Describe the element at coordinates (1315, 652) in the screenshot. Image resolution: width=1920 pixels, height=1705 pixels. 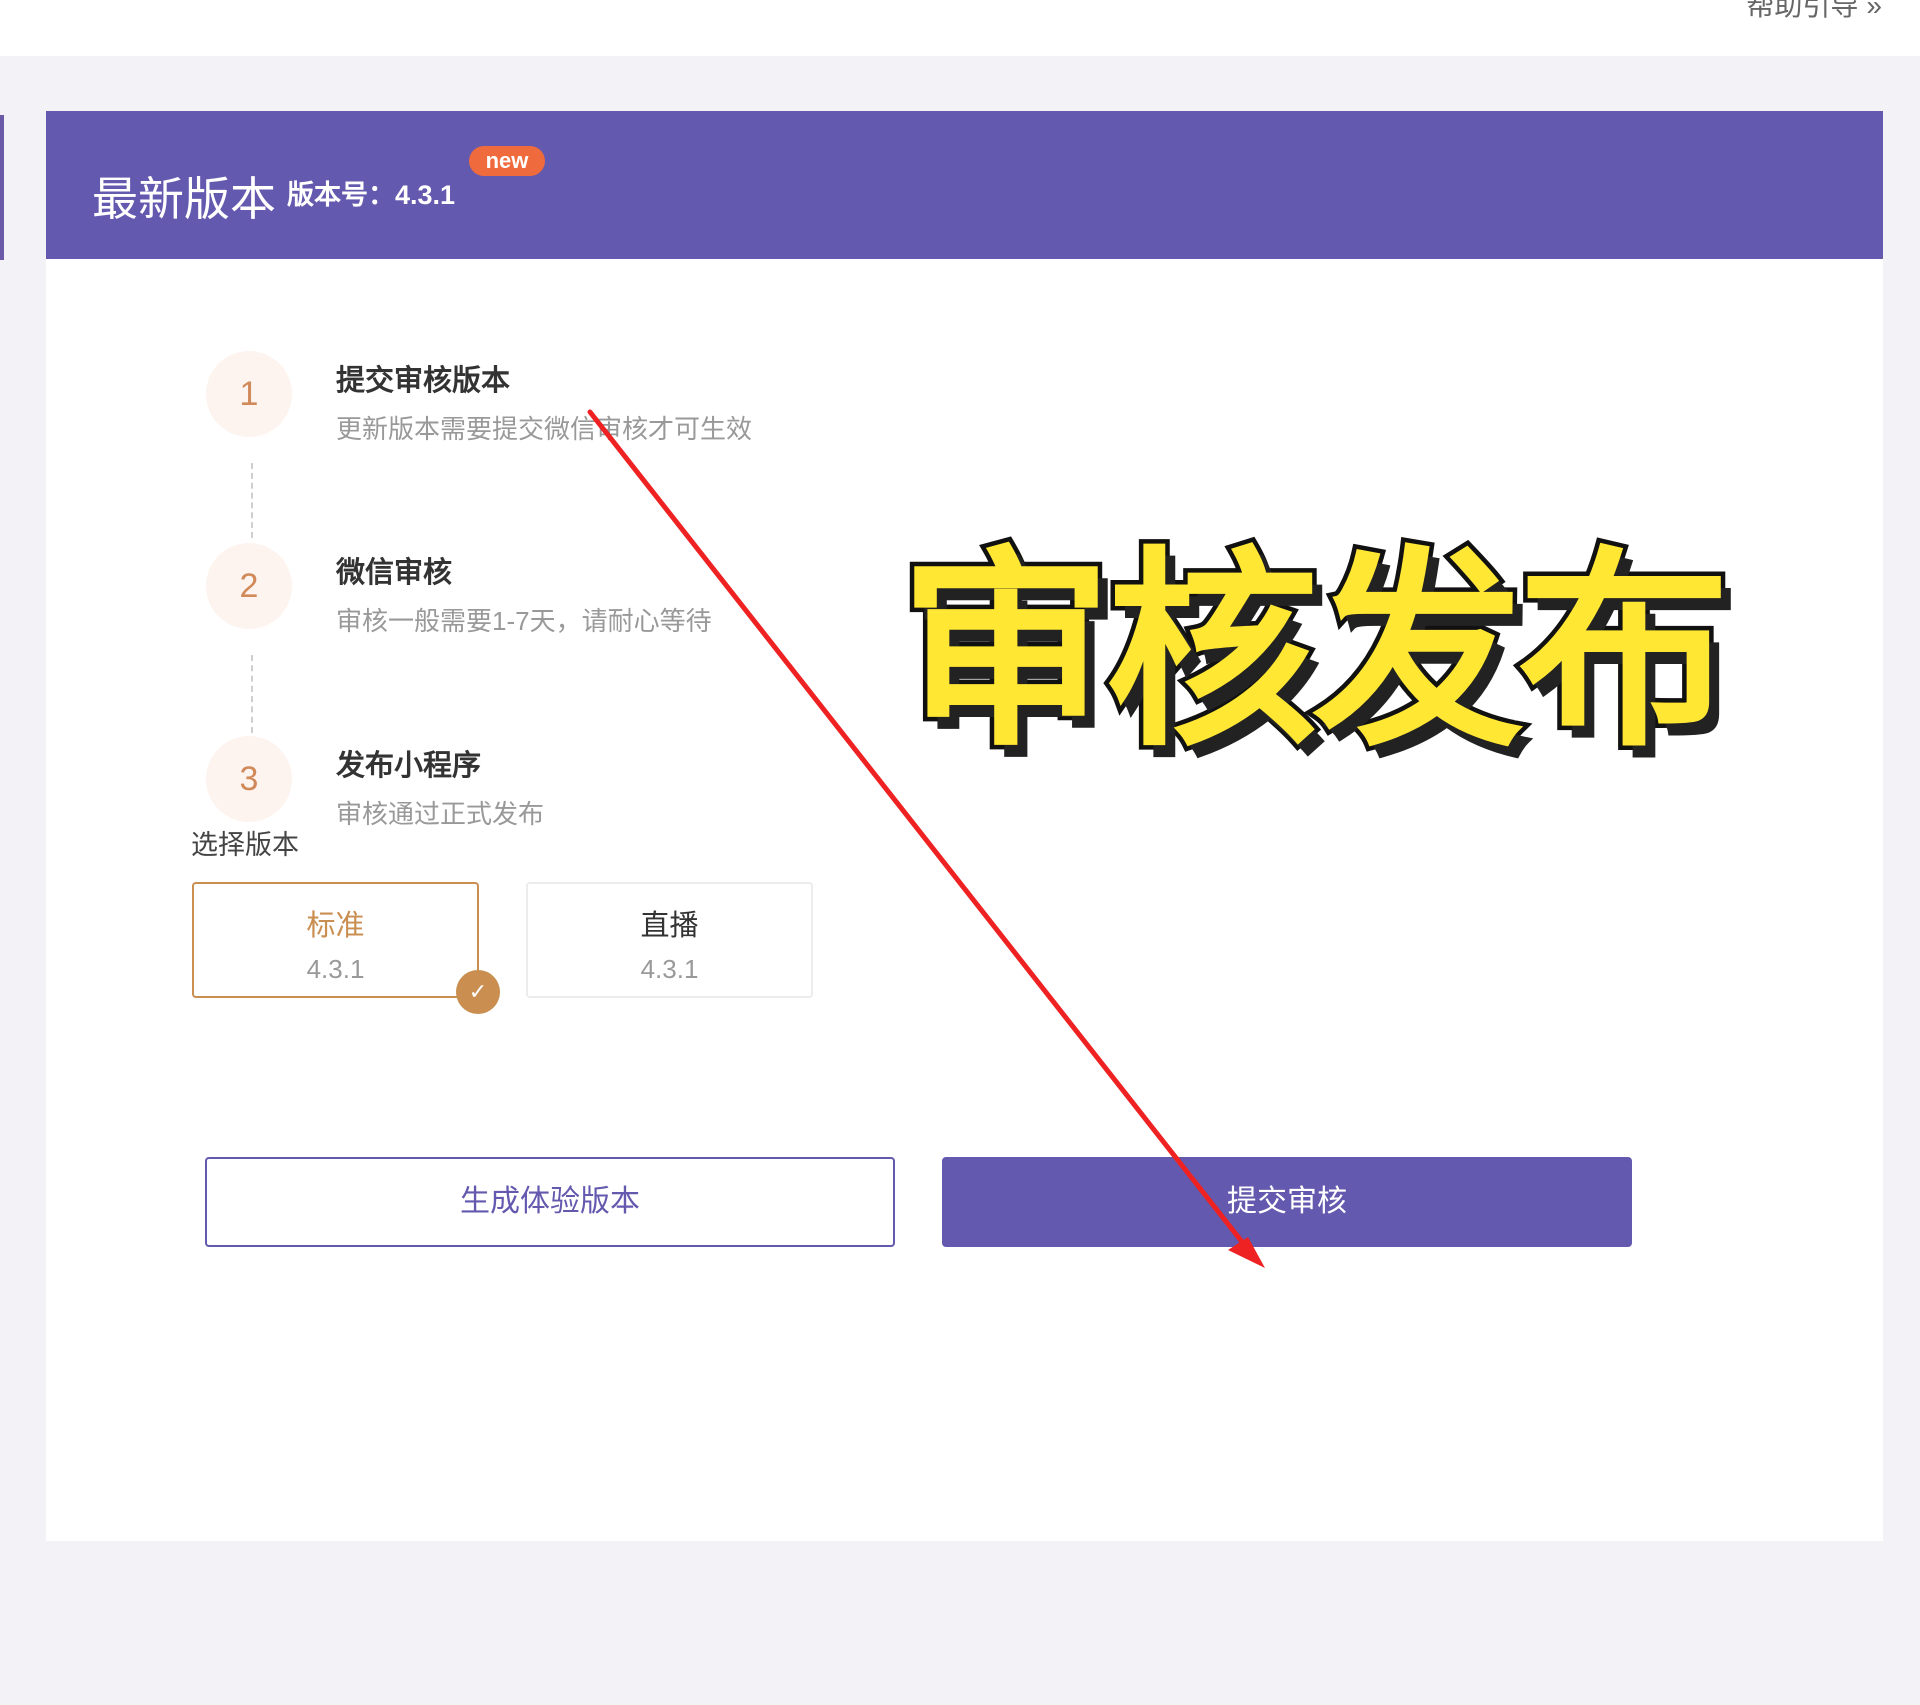
I see `caption-overlay: 审核发布` at that location.